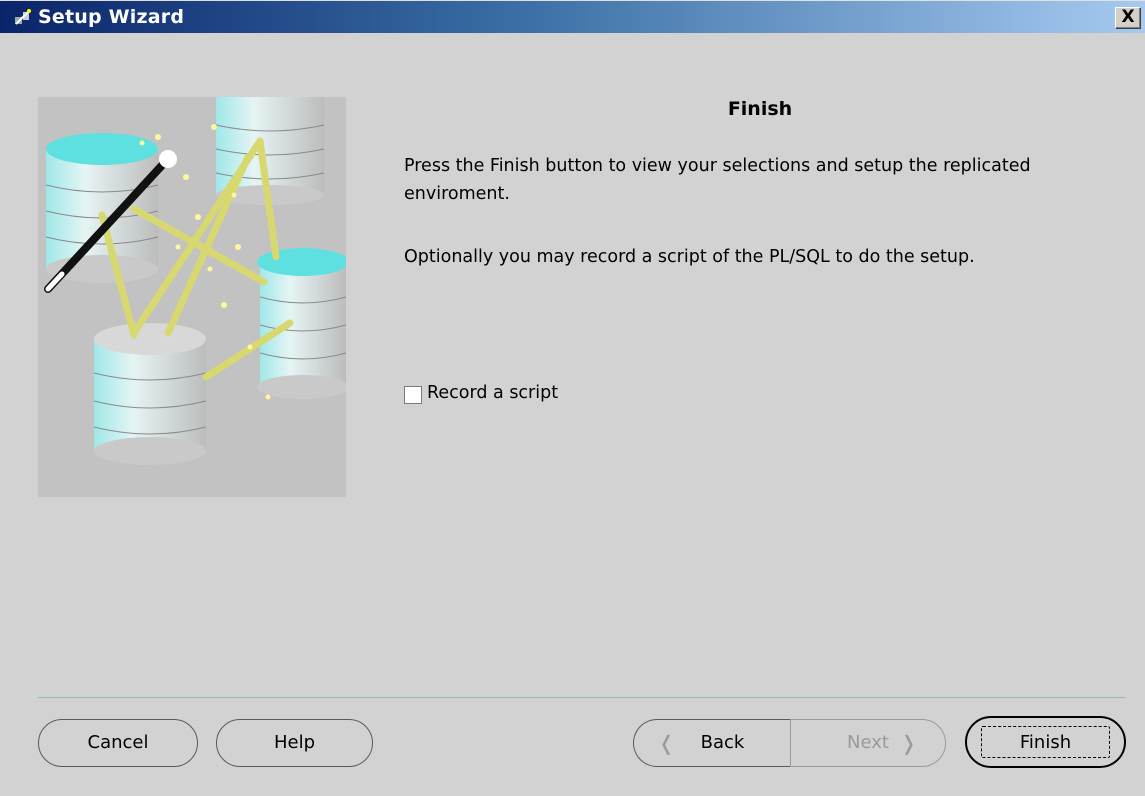 Image resolution: width=1145 pixels, height=796 pixels. I want to click on chevron-left-icon: ❬, so click(666, 743).